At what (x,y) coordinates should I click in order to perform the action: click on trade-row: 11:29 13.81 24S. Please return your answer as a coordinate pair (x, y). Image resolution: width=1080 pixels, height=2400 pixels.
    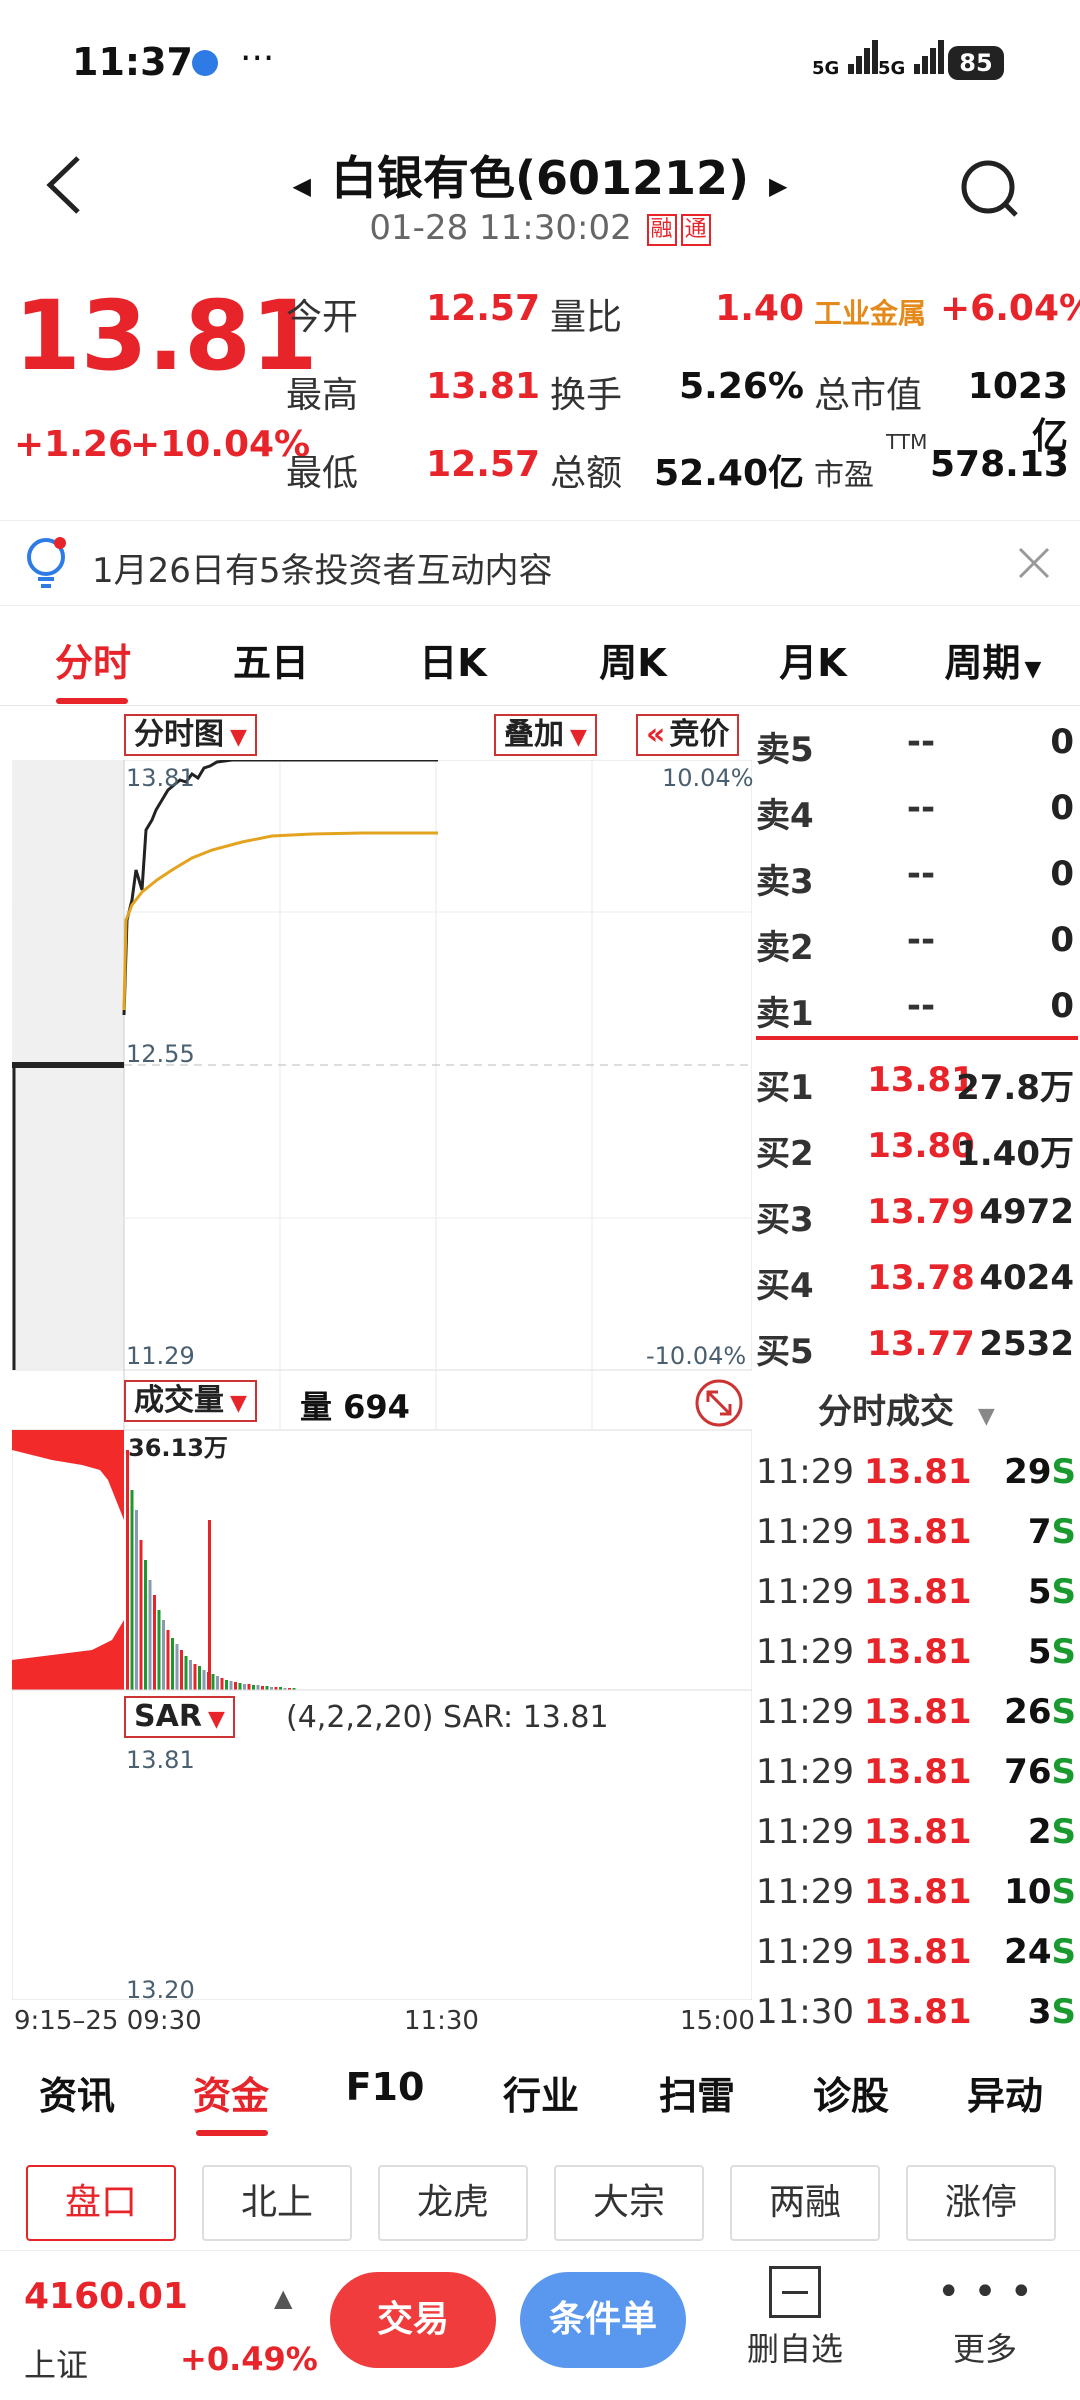
    Looking at the image, I should click on (917, 1952).